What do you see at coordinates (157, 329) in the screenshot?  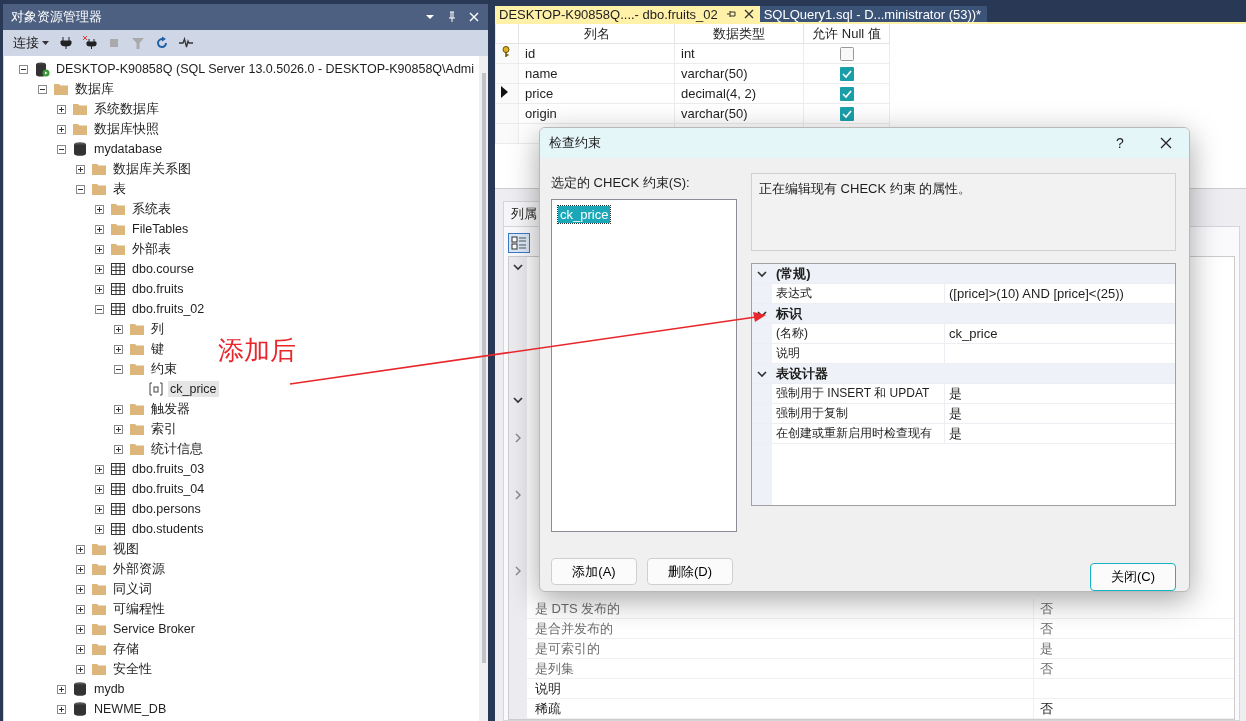 I see `tree-item: 列` at bounding box center [157, 329].